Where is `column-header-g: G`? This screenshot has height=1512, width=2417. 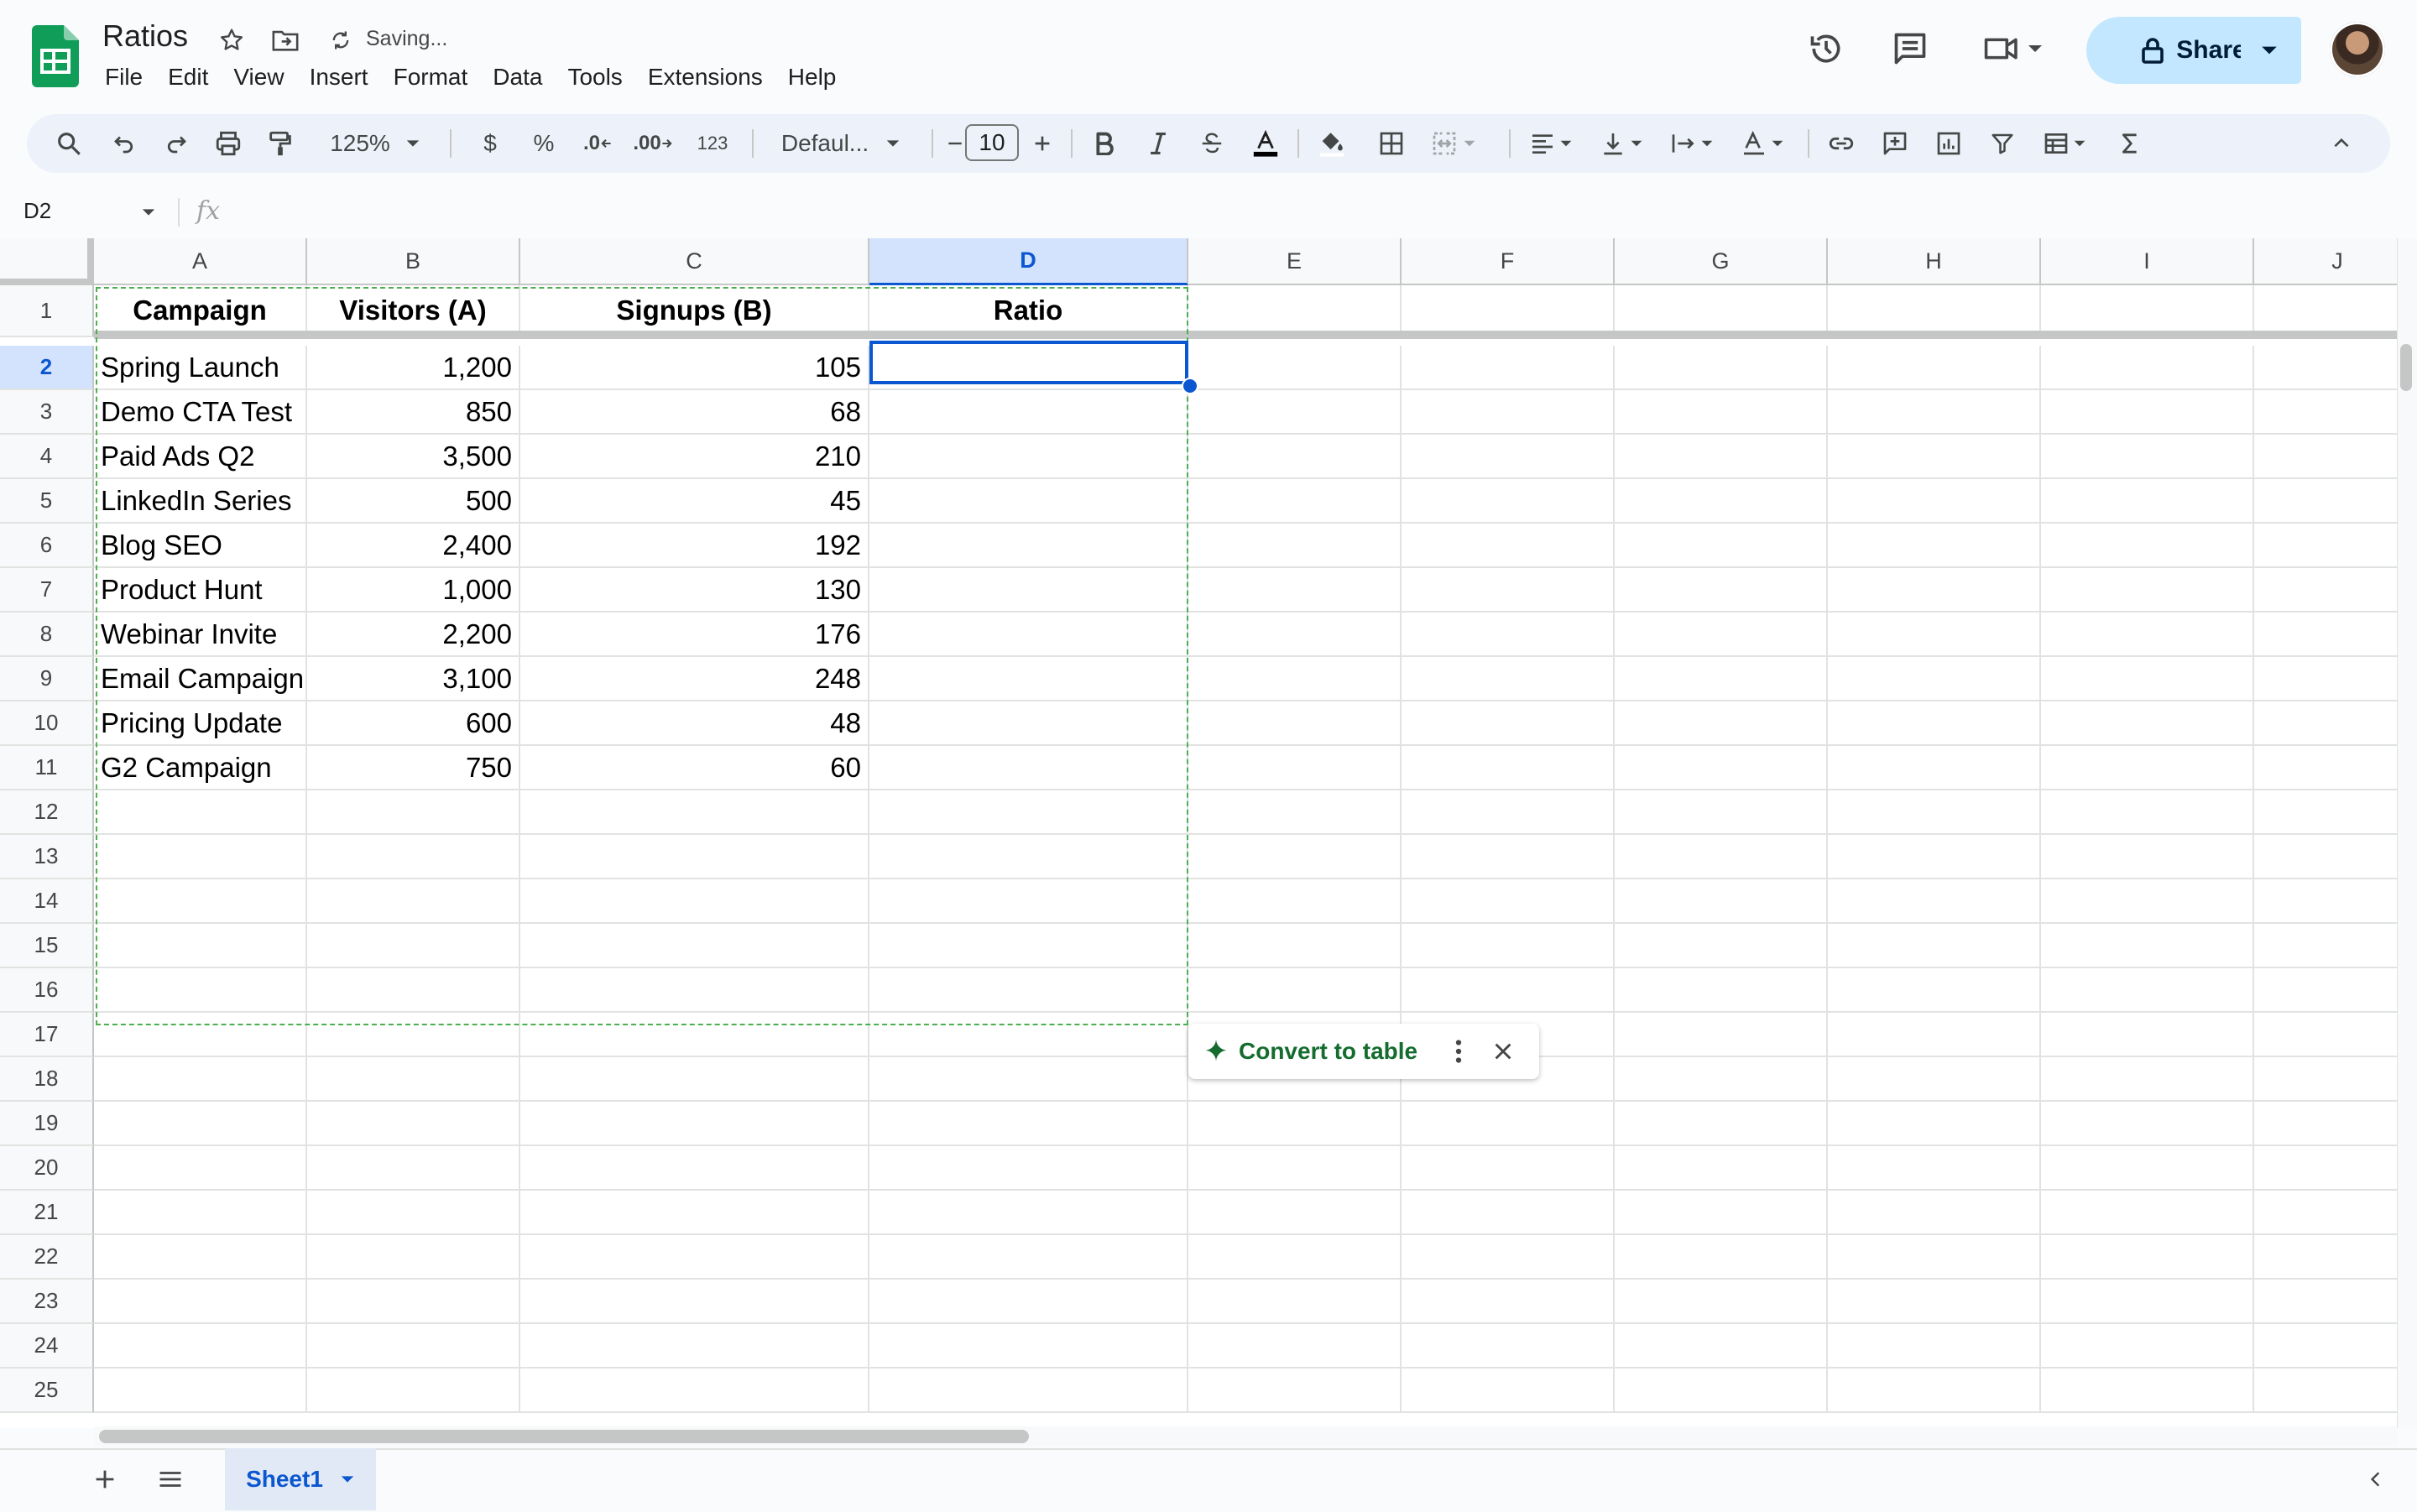 column-header-g: G is located at coordinates (1721, 261).